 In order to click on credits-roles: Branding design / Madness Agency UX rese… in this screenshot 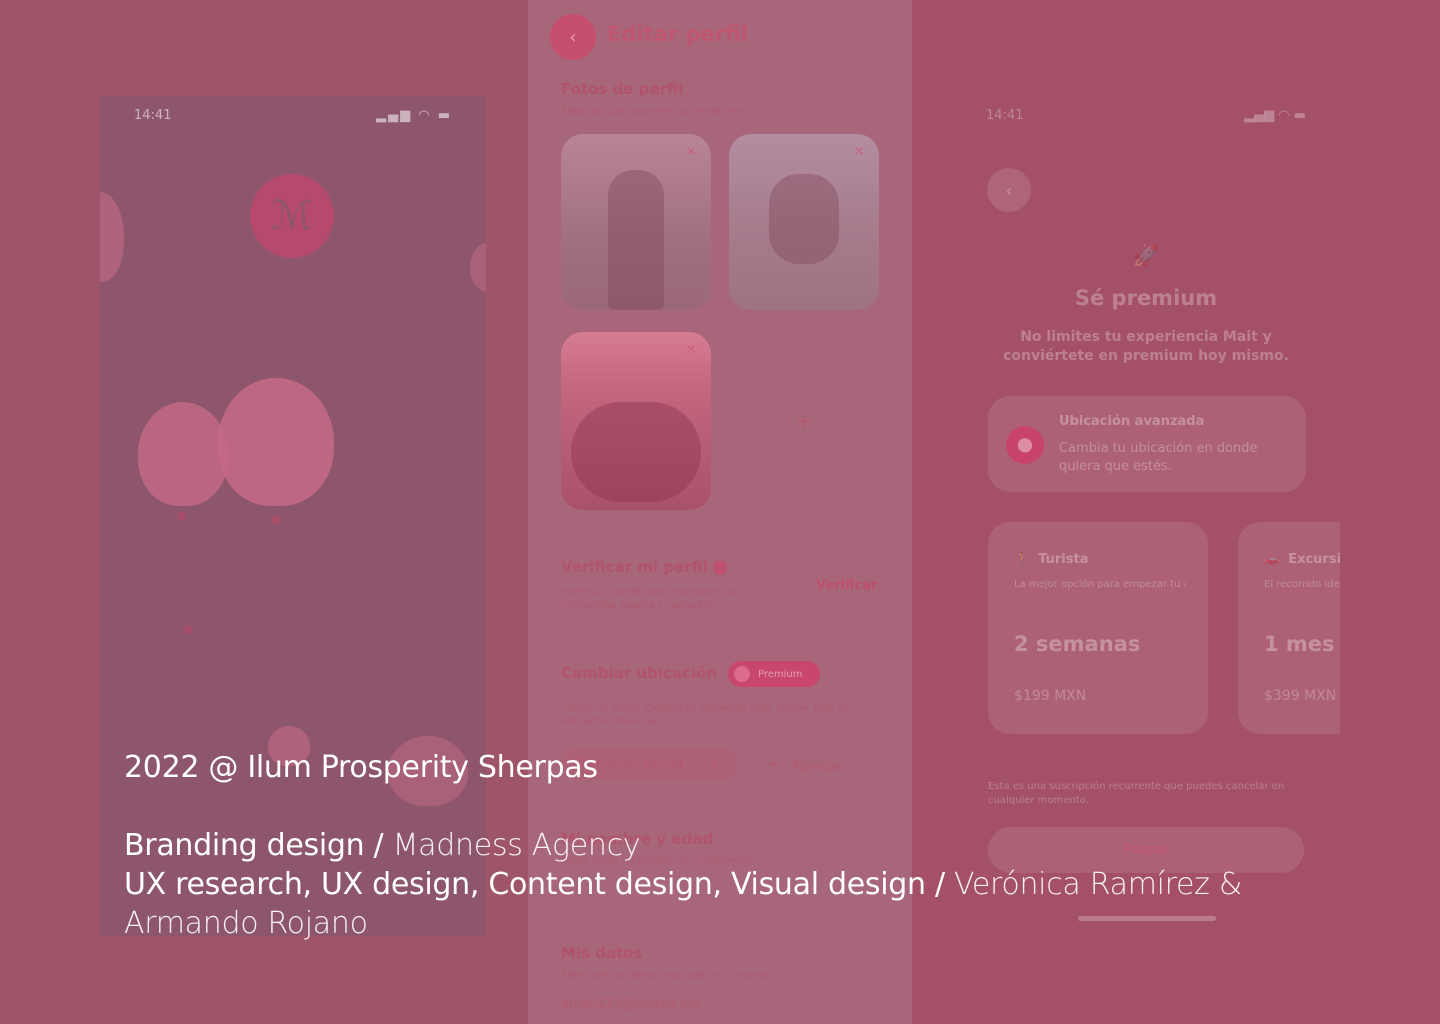, I will do `click(724, 884)`.